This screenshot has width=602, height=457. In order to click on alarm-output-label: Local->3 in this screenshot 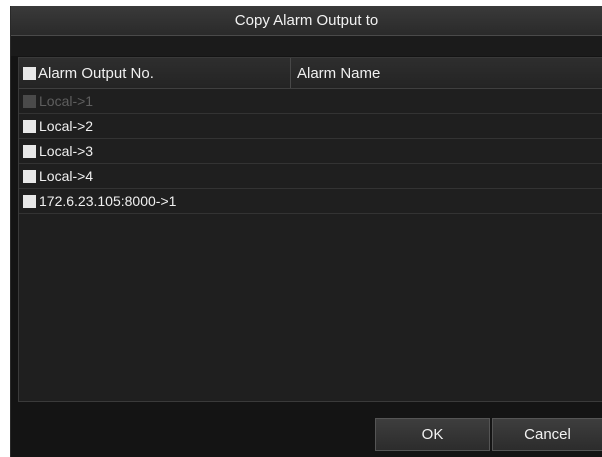, I will do `click(66, 151)`.